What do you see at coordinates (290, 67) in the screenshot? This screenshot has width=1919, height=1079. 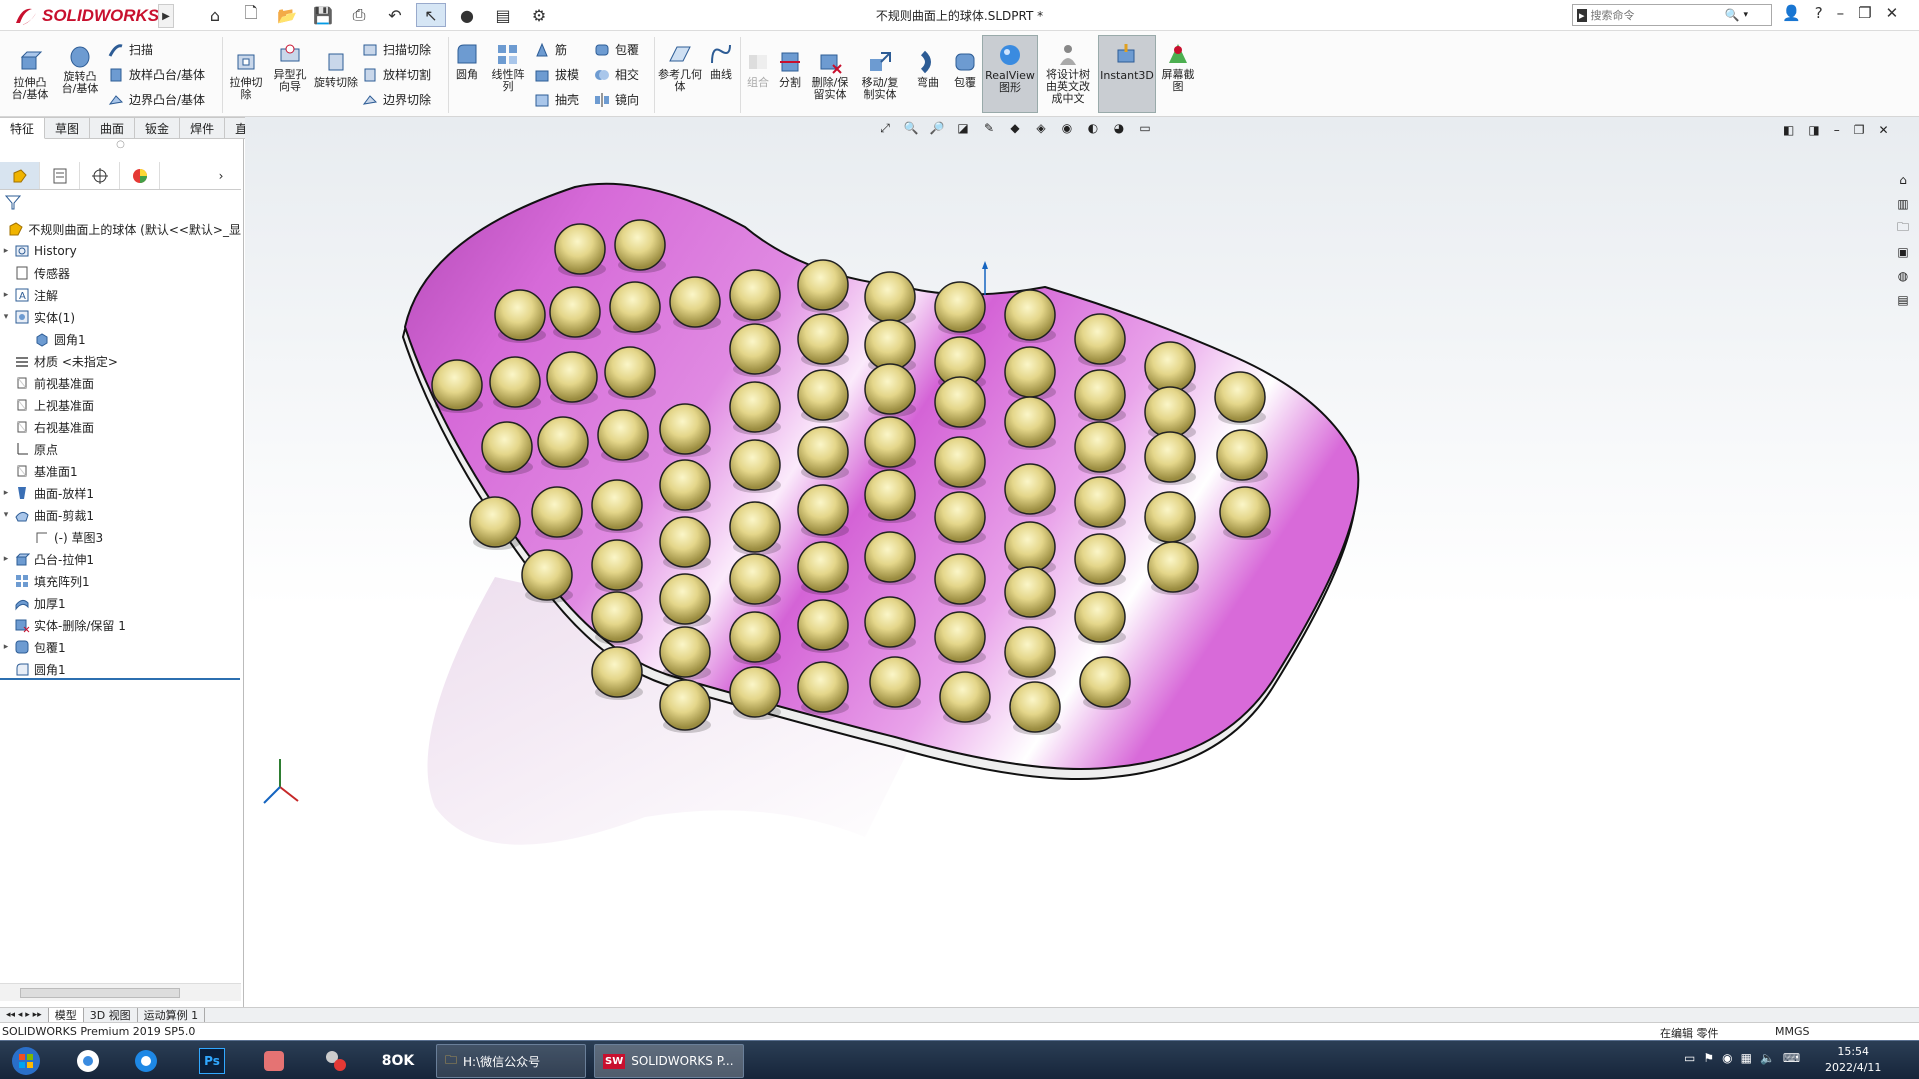 I see `hole-wizard-button: 异型孔向导` at bounding box center [290, 67].